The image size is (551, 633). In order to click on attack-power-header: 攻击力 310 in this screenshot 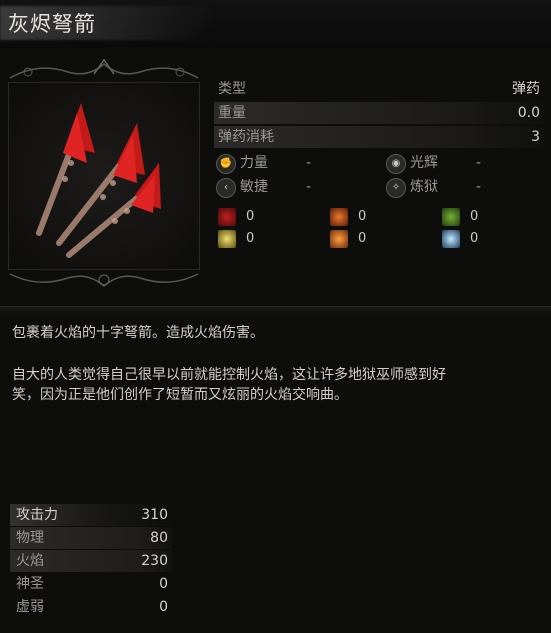, I will do `click(91, 515)`.